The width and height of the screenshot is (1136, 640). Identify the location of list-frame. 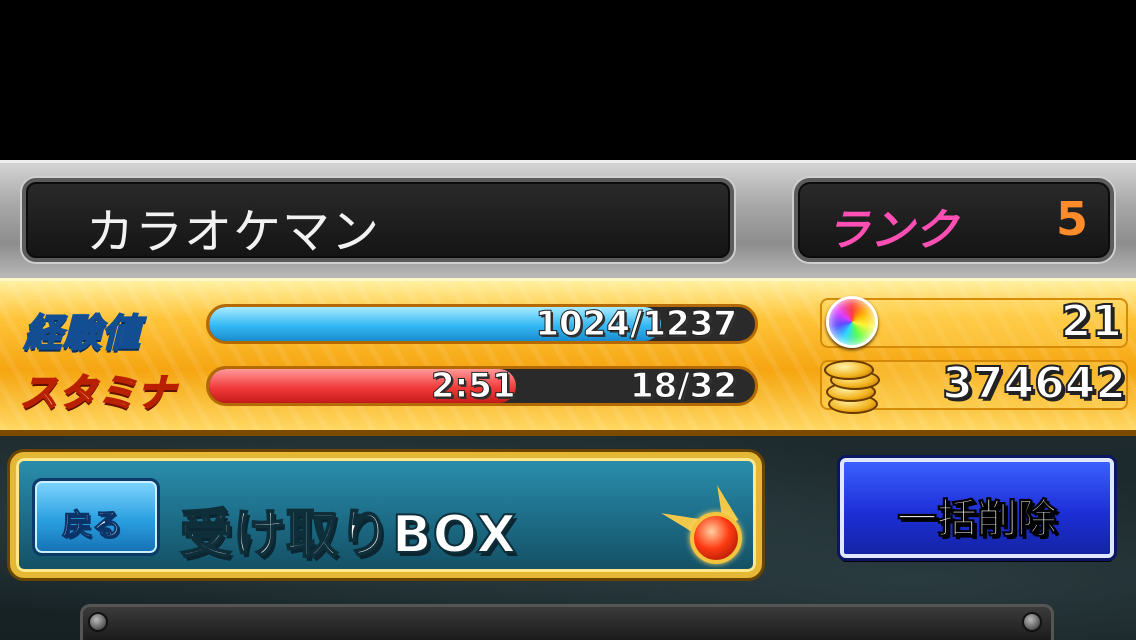
(567, 622).